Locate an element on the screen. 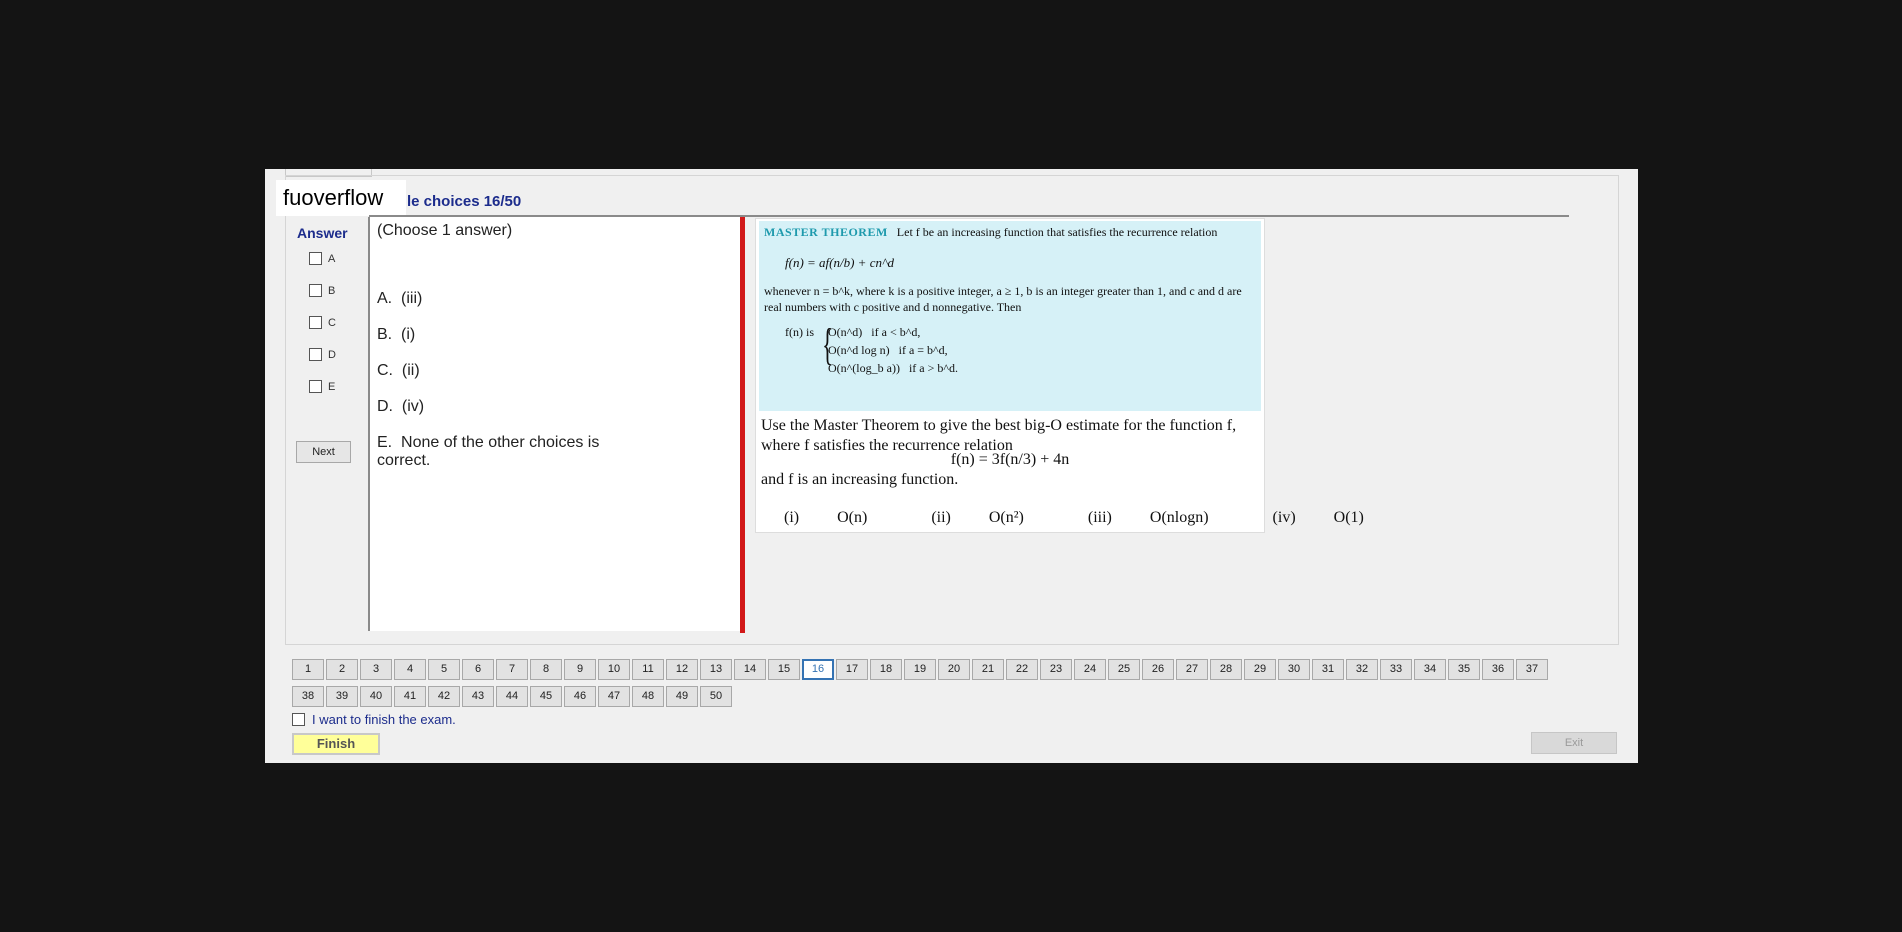 Image resolution: width=1902 pixels, height=932 pixels. brand-watermark: fuoverflow is located at coordinates (341, 198).